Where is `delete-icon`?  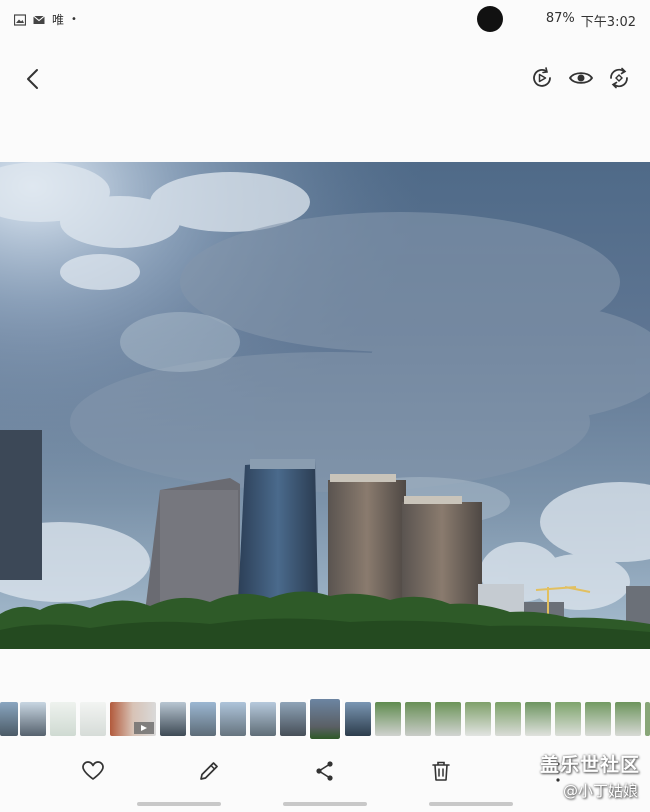 delete-icon is located at coordinates (441, 771).